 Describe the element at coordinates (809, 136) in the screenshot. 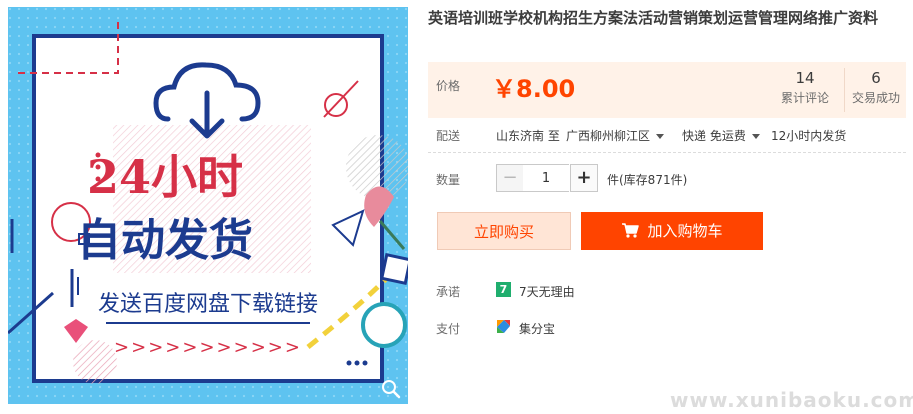

I see `shipping-eta: 12小时内发货` at that location.